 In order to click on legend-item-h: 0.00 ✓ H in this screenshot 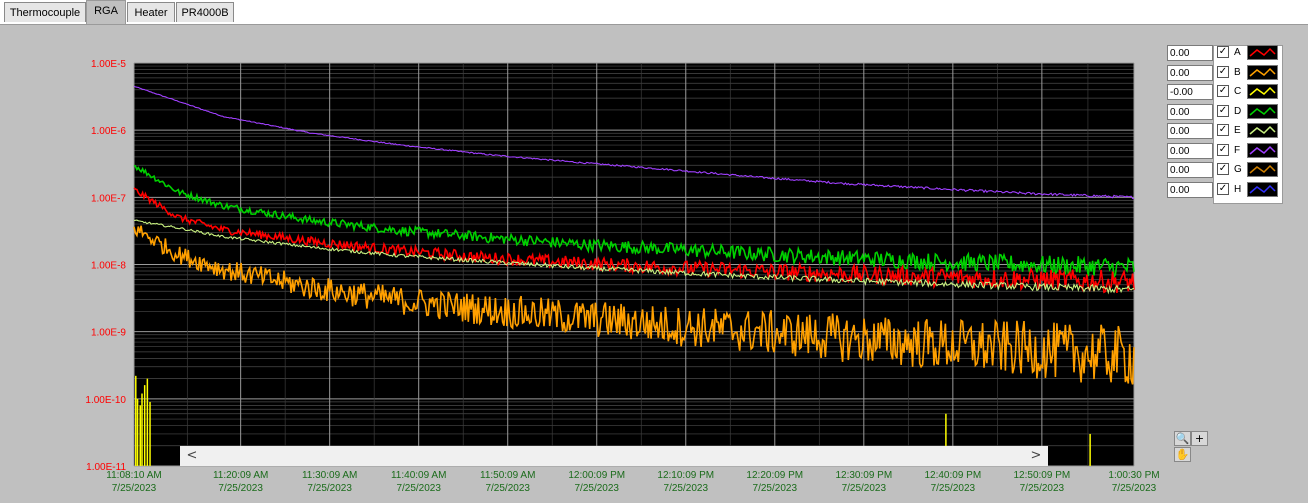, I will do `click(1237, 191)`.